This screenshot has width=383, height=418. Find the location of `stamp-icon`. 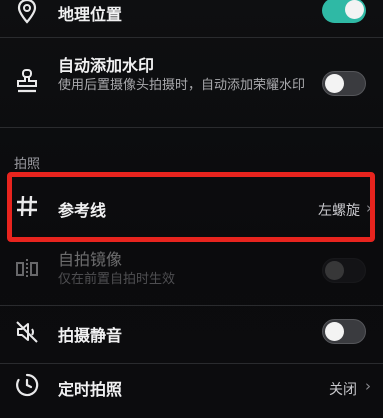

stamp-icon is located at coordinates (27, 81).